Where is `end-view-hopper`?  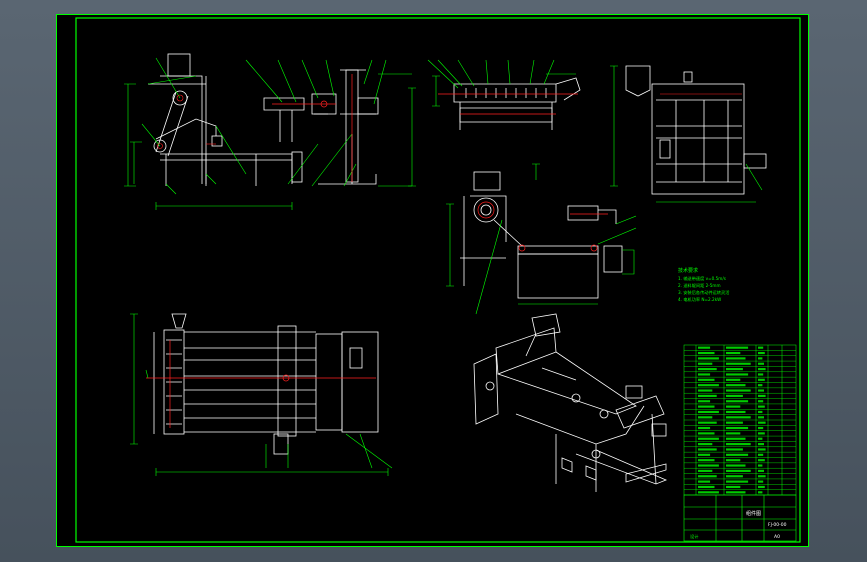 end-view-hopper is located at coordinates (638, 81).